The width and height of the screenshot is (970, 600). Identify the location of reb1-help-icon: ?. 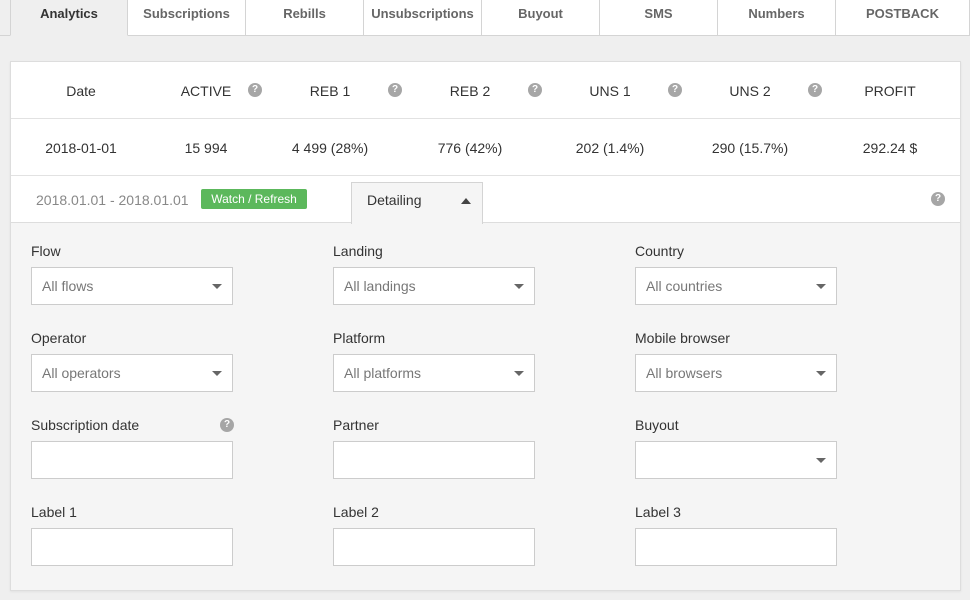
(395, 90).